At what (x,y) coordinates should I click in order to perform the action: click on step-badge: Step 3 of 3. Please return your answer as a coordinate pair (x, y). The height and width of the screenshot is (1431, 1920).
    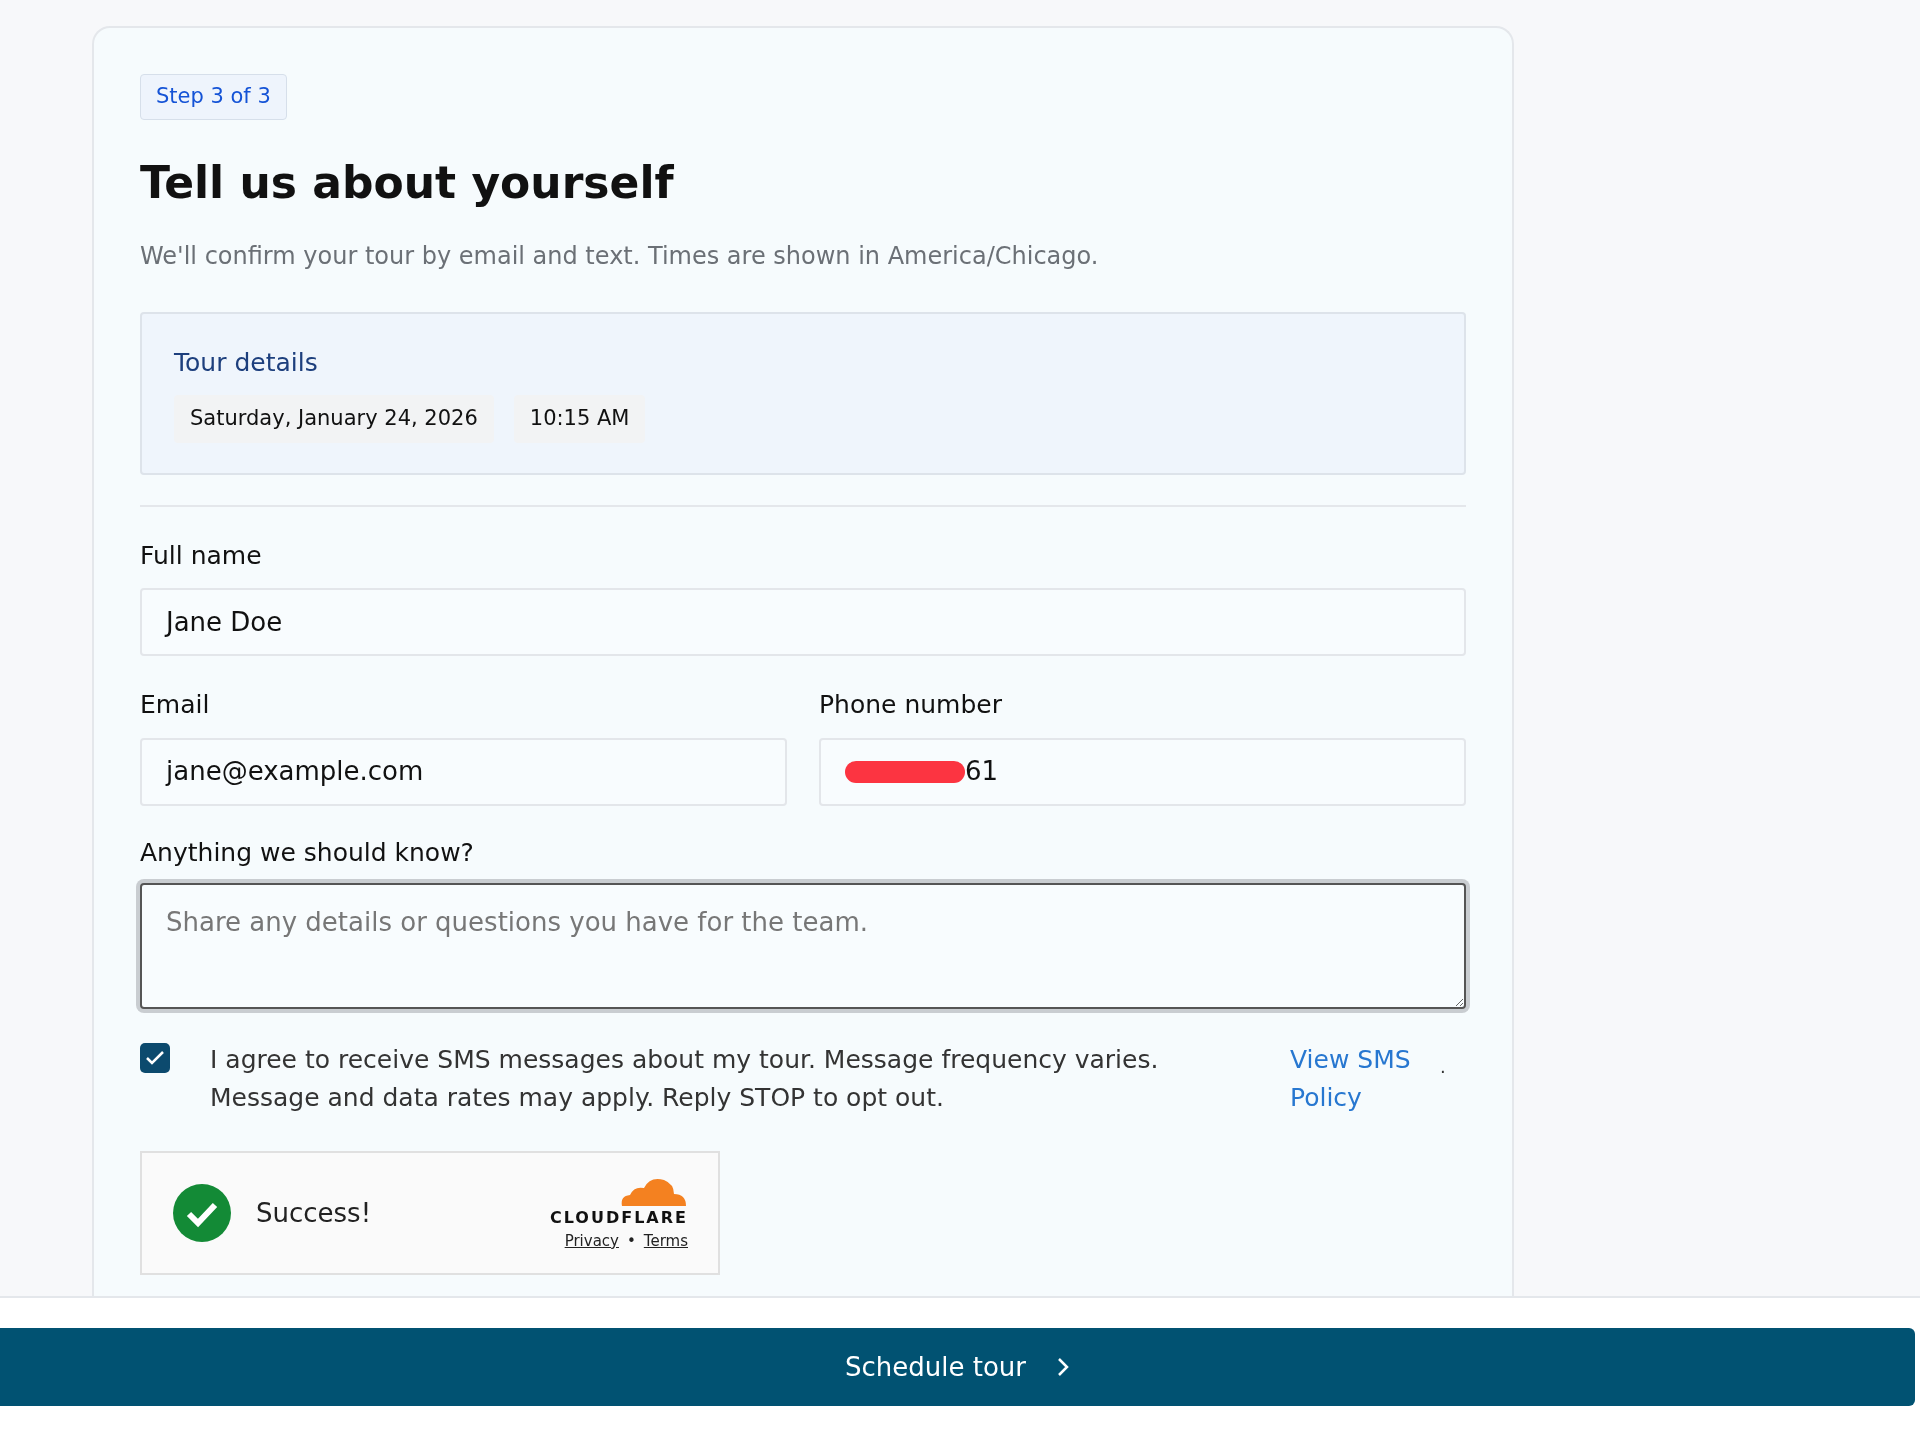
    Looking at the image, I should click on (213, 97).